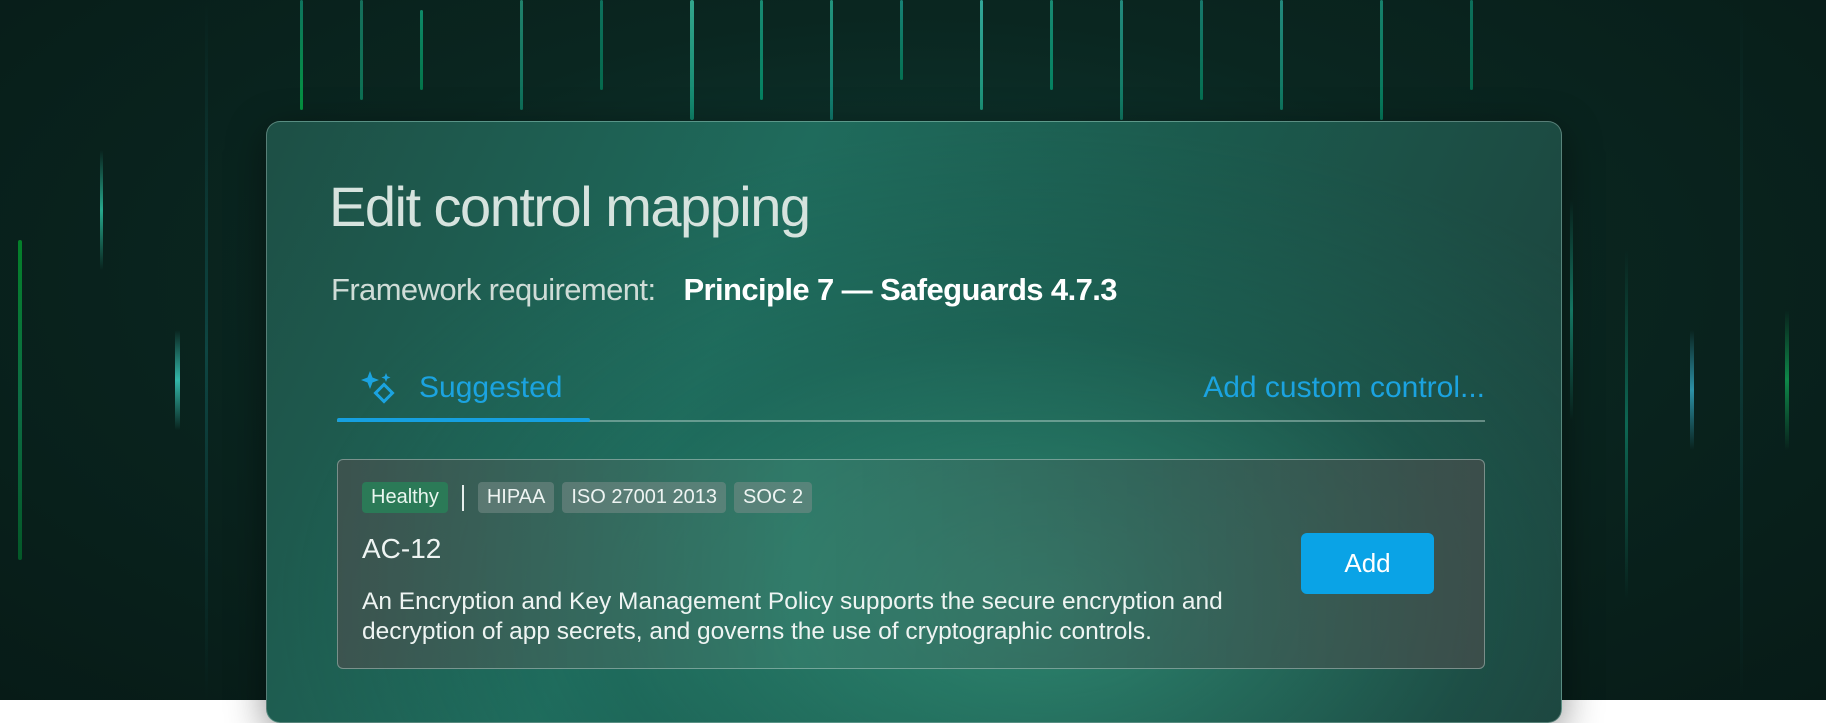 This screenshot has height=723, width=1826. What do you see at coordinates (463, 420) in the screenshot?
I see `active-tab-indicator` at bounding box center [463, 420].